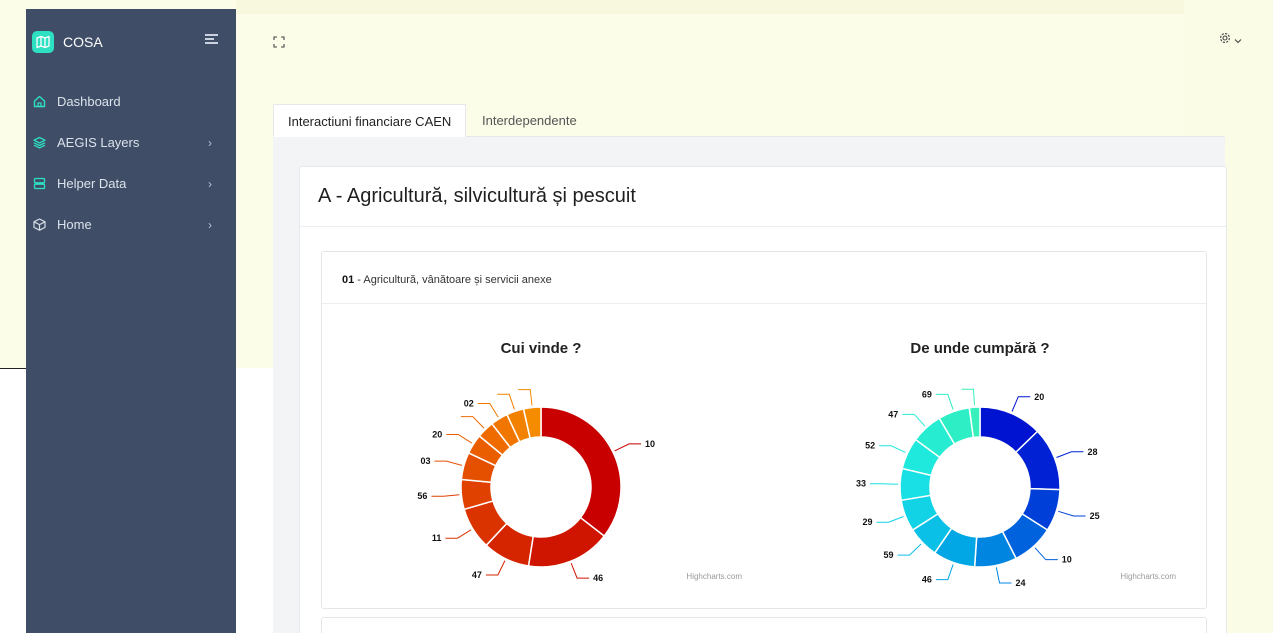 This screenshot has width=1273, height=633. Describe the element at coordinates (92, 183) in the screenshot. I see `sidebar-item-label: Helper Data` at that location.